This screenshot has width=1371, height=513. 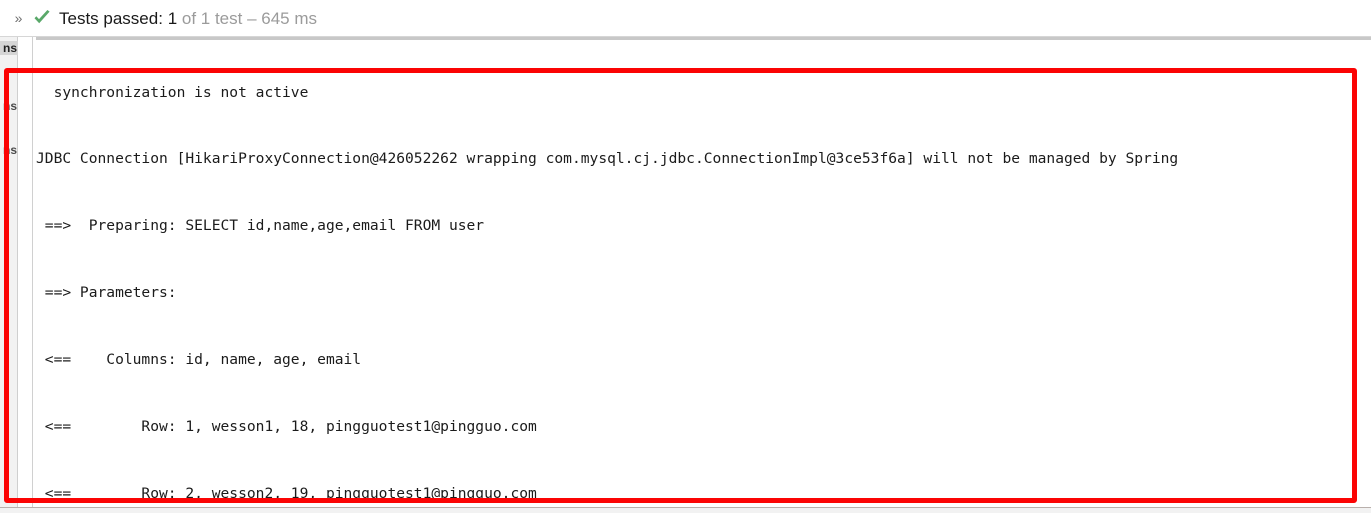 What do you see at coordinates (111, 18) in the screenshot?
I see `tests-passed-label: Tests passed:` at bounding box center [111, 18].